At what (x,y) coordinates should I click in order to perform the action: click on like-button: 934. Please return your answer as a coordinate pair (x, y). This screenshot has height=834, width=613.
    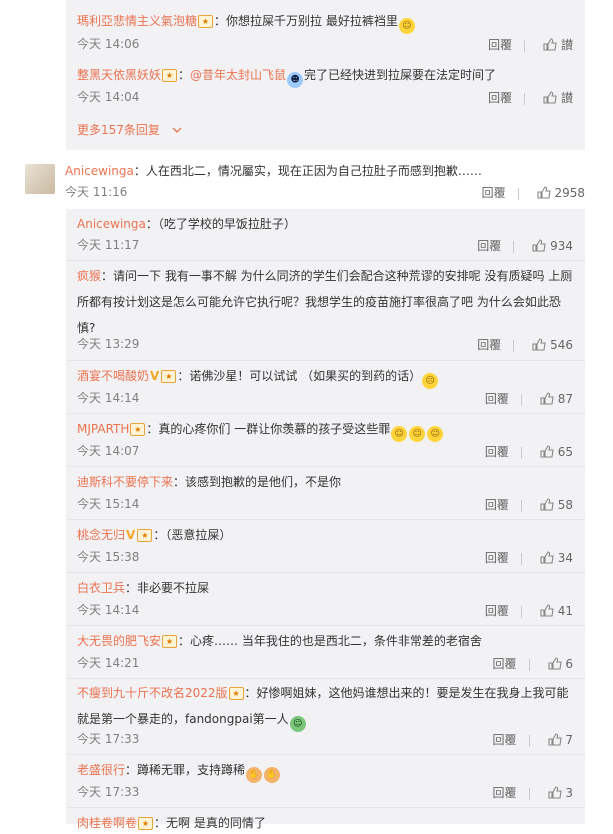
    Looking at the image, I should click on (552, 246).